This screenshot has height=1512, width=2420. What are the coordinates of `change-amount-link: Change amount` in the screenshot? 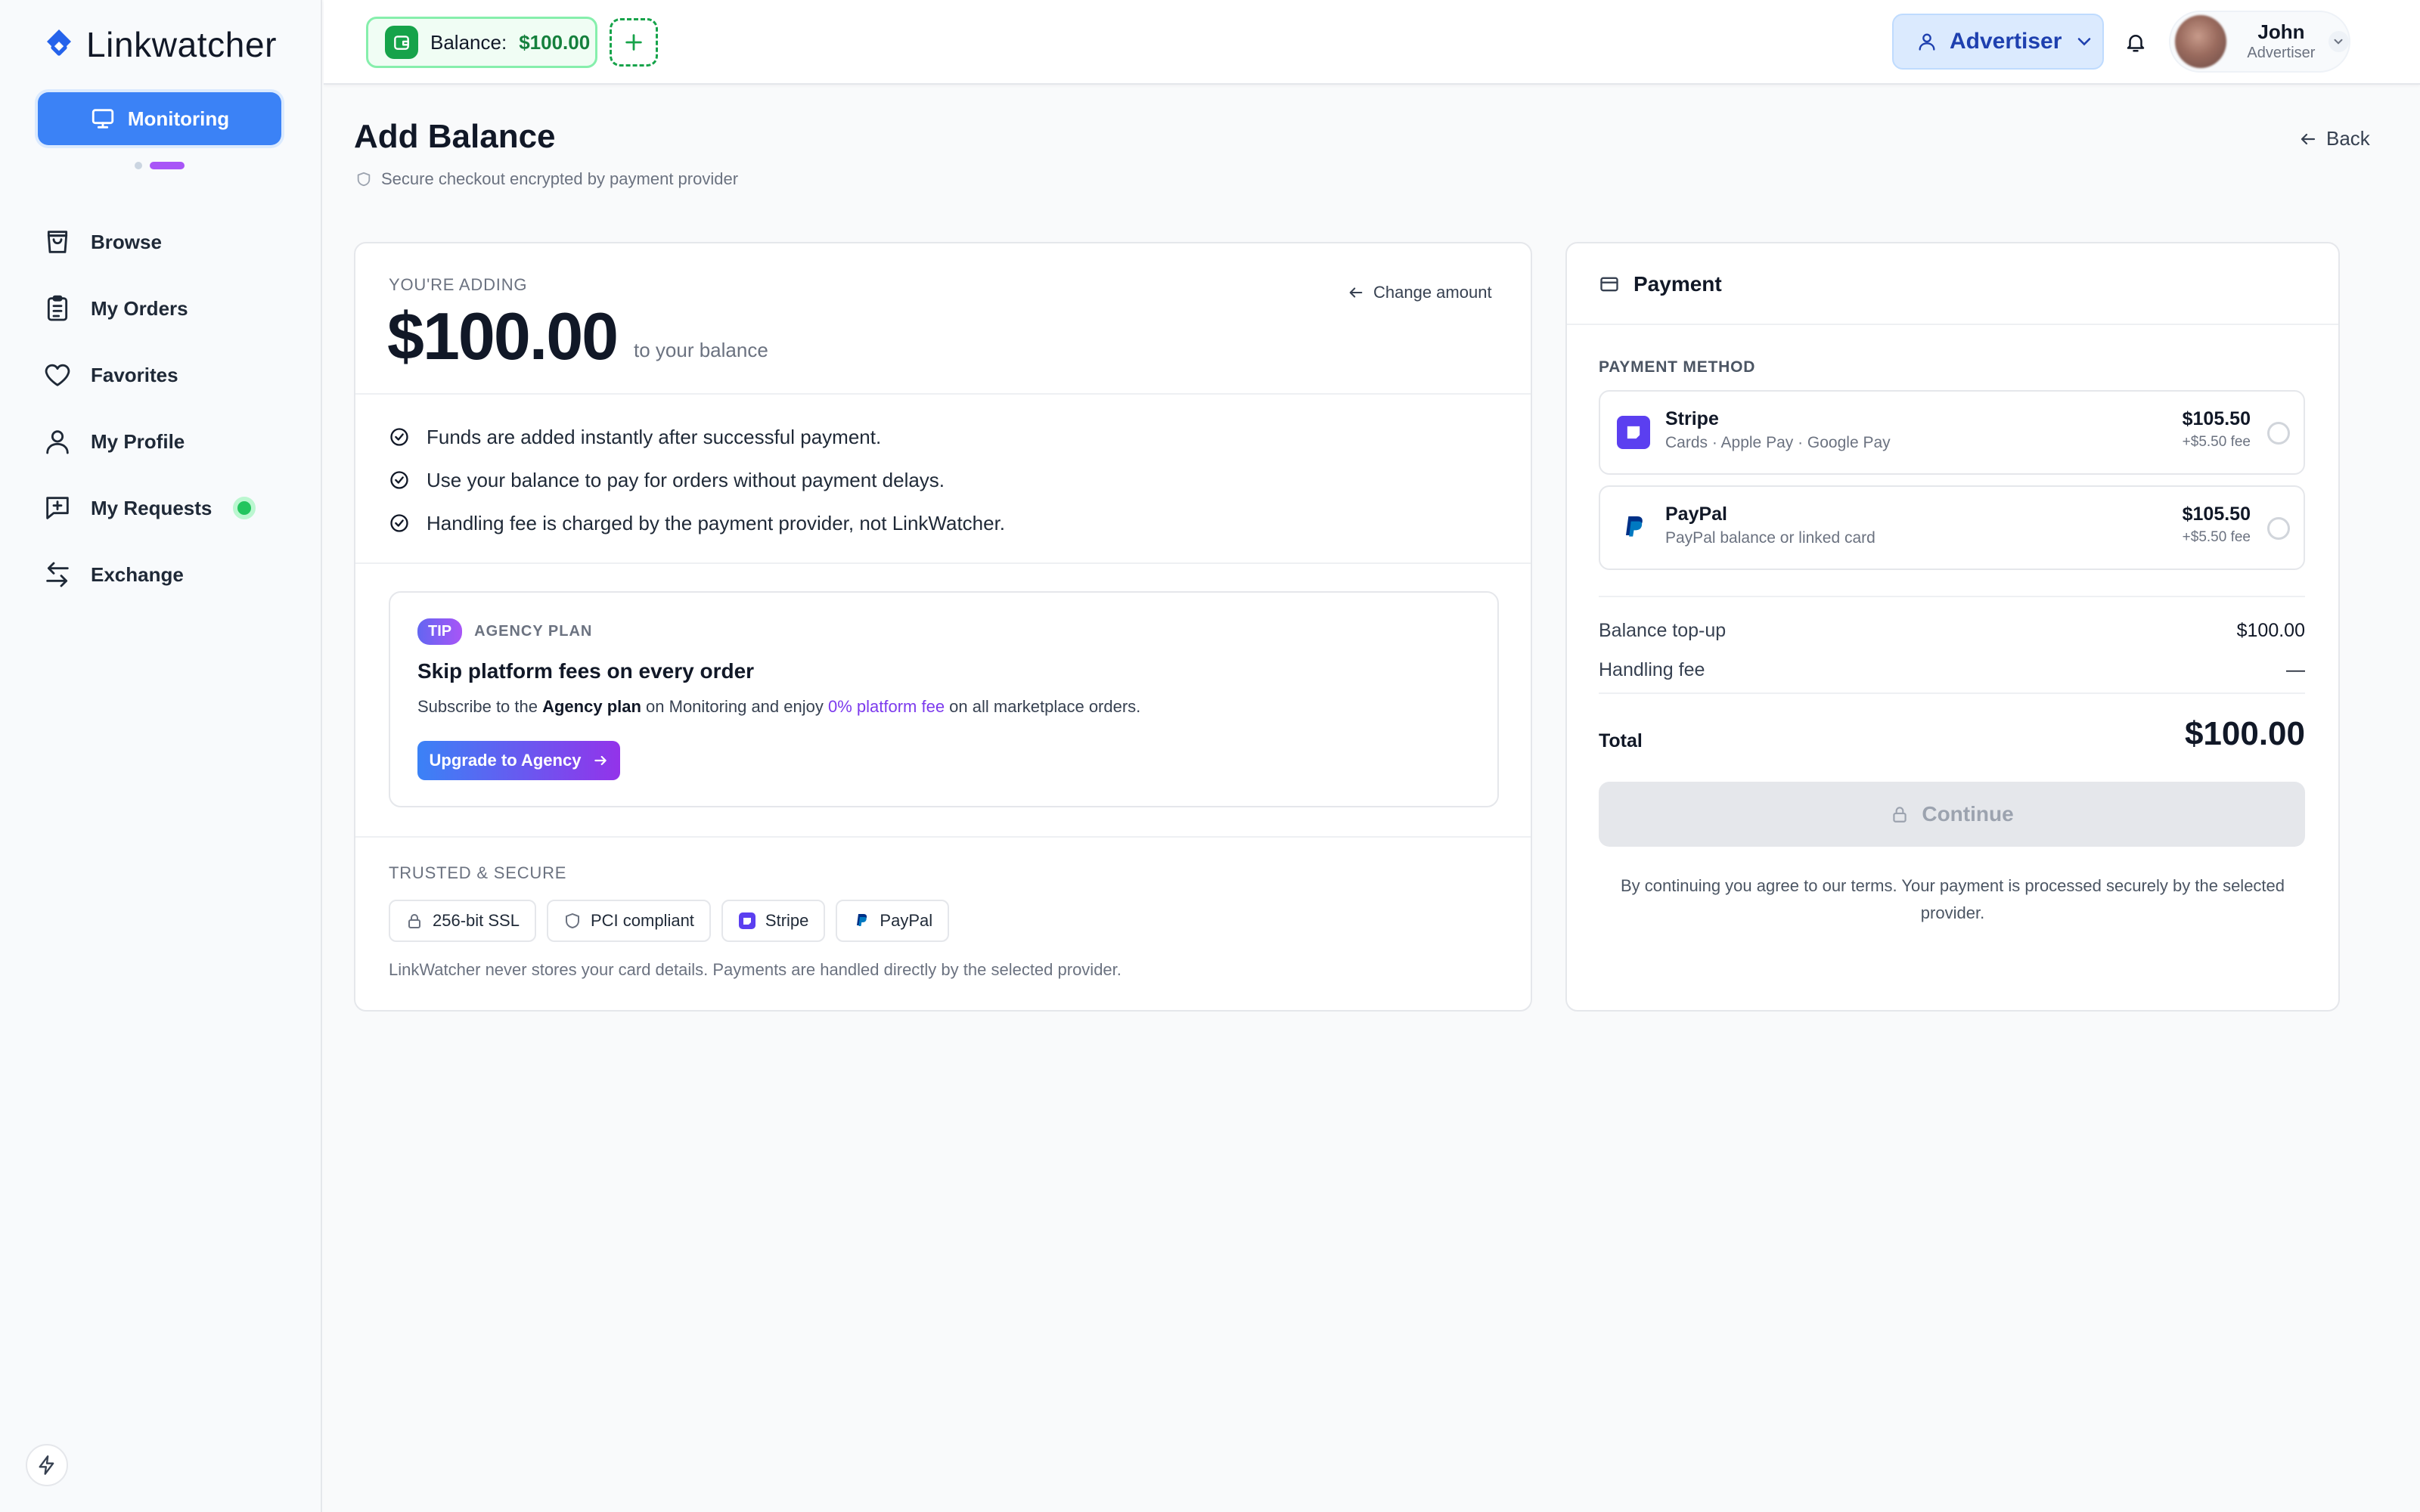 It's located at (1420, 292).